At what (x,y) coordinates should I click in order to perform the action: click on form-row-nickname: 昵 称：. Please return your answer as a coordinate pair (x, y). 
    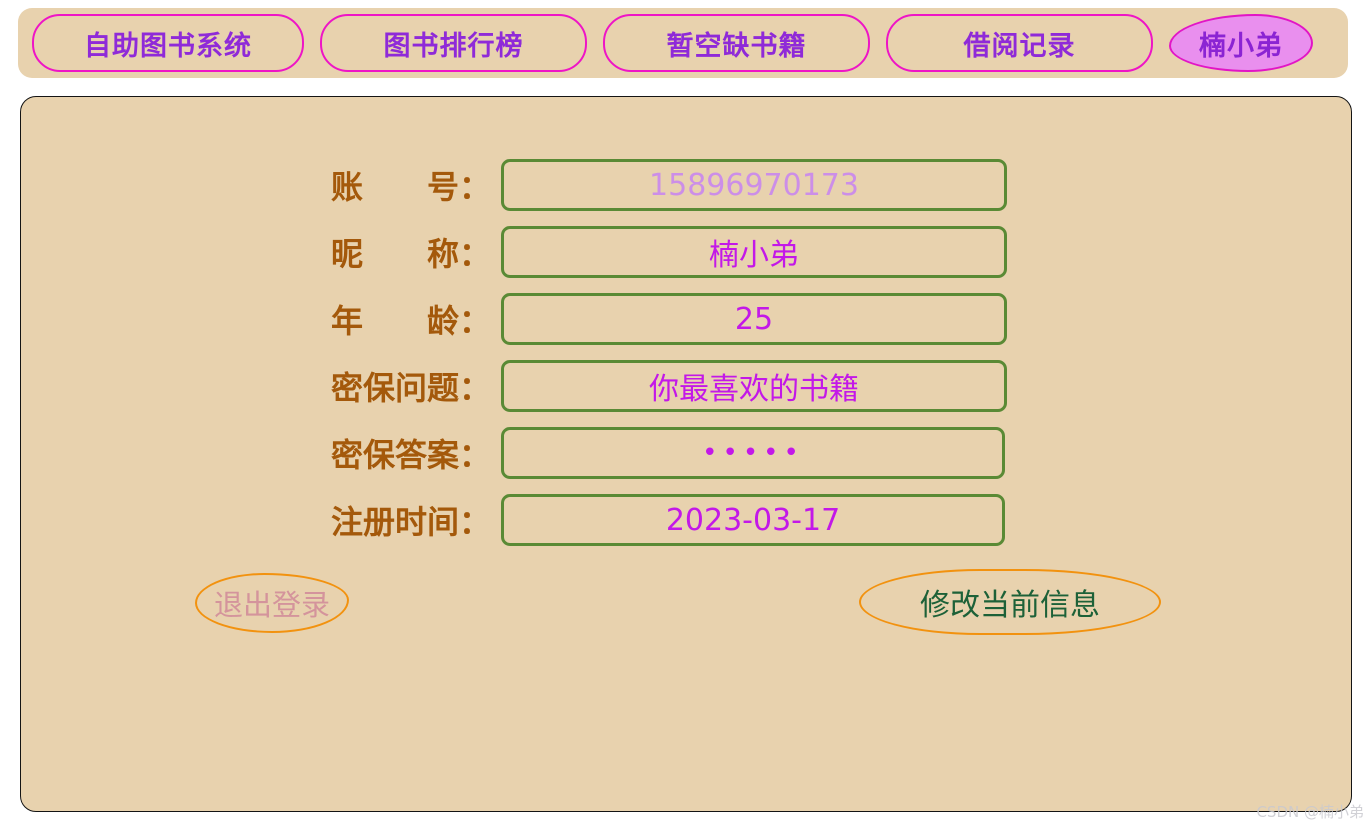
    Looking at the image, I should click on (686, 252).